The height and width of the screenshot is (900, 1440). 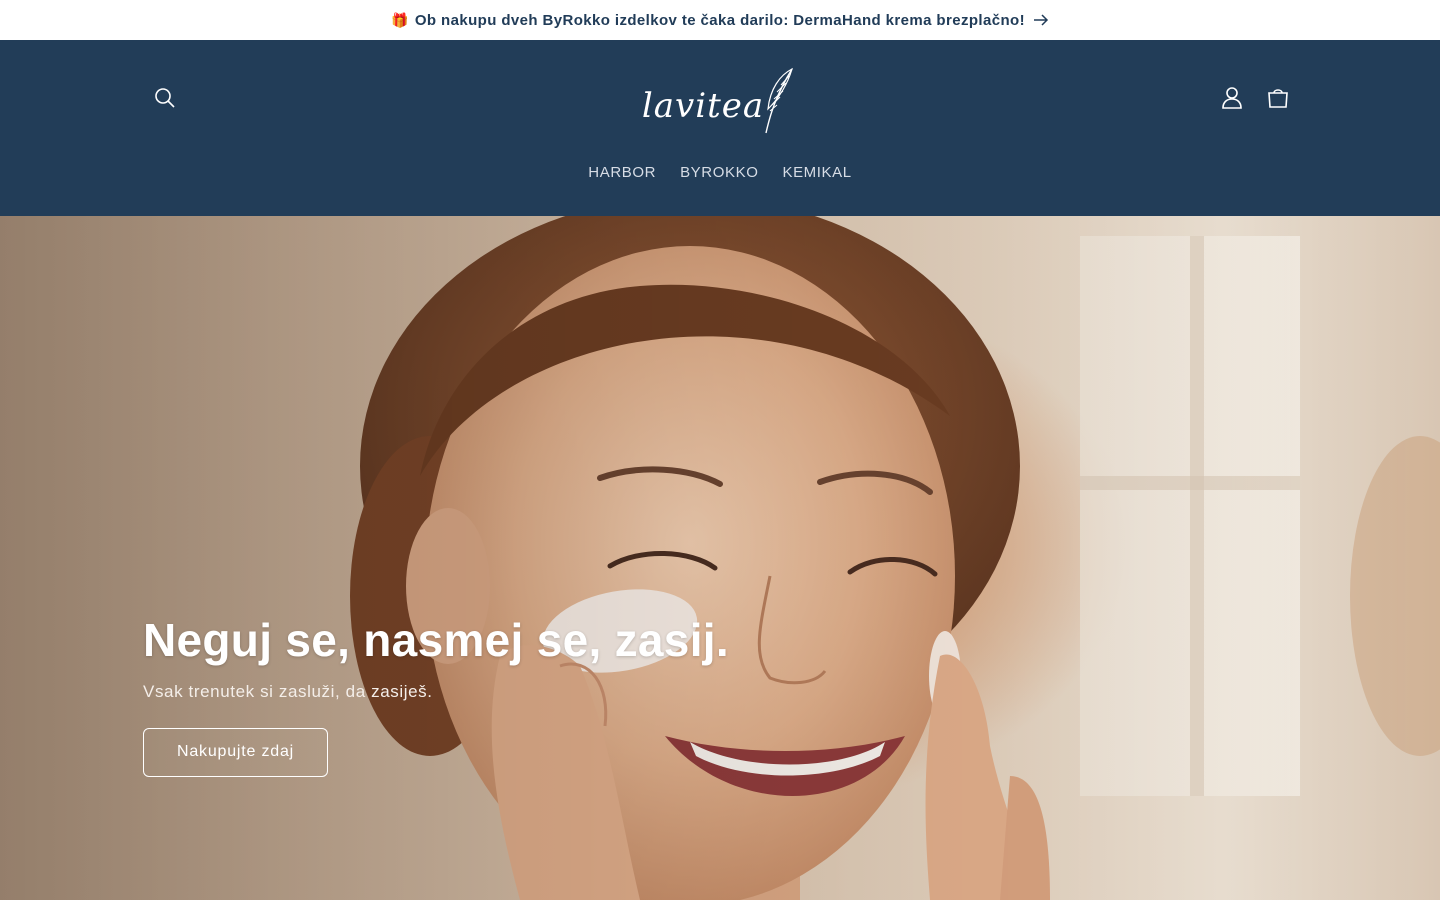 I want to click on arrow-right-icon, so click(x=1041, y=20).